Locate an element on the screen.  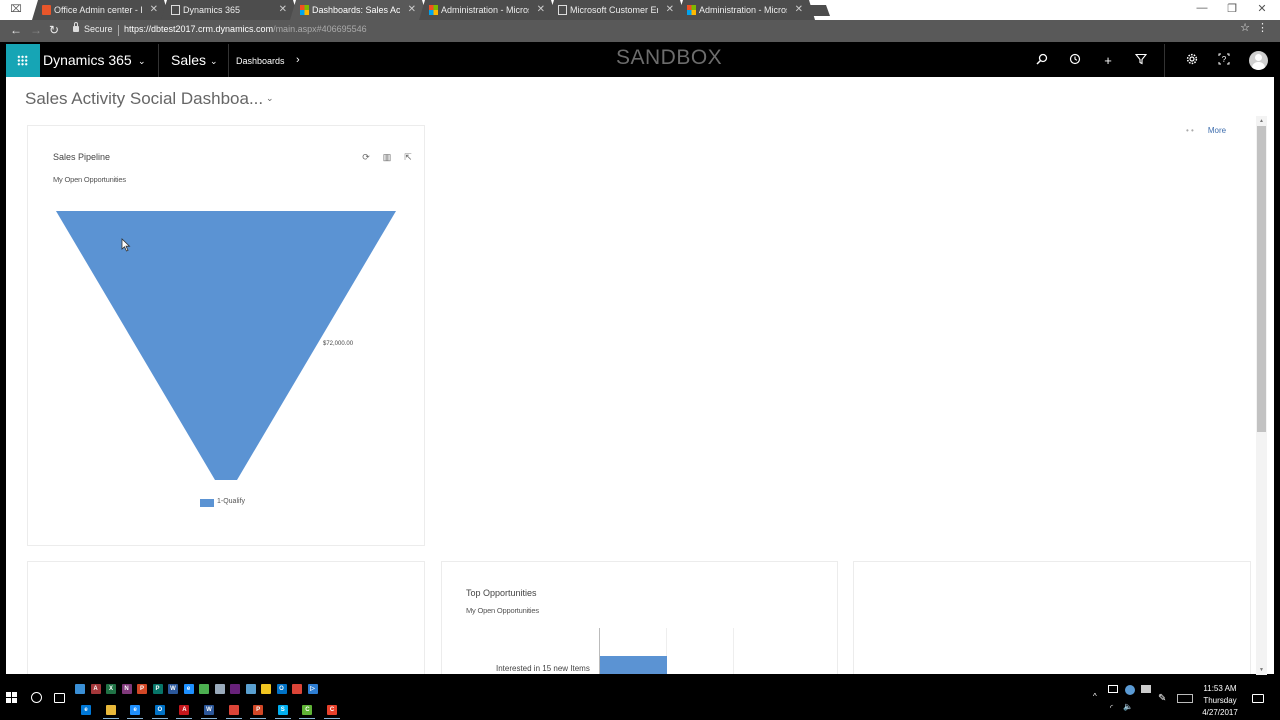
powerpoint-taskbar-icon: P is located at coordinates (258, 712).